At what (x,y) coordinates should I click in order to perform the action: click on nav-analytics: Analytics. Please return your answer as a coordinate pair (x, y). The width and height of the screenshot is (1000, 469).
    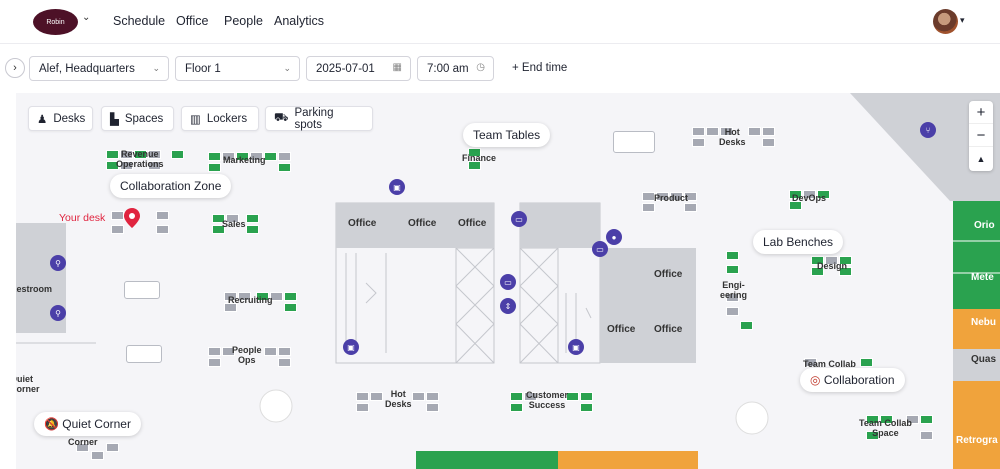
    Looking at the image, I should click on (299, 21).